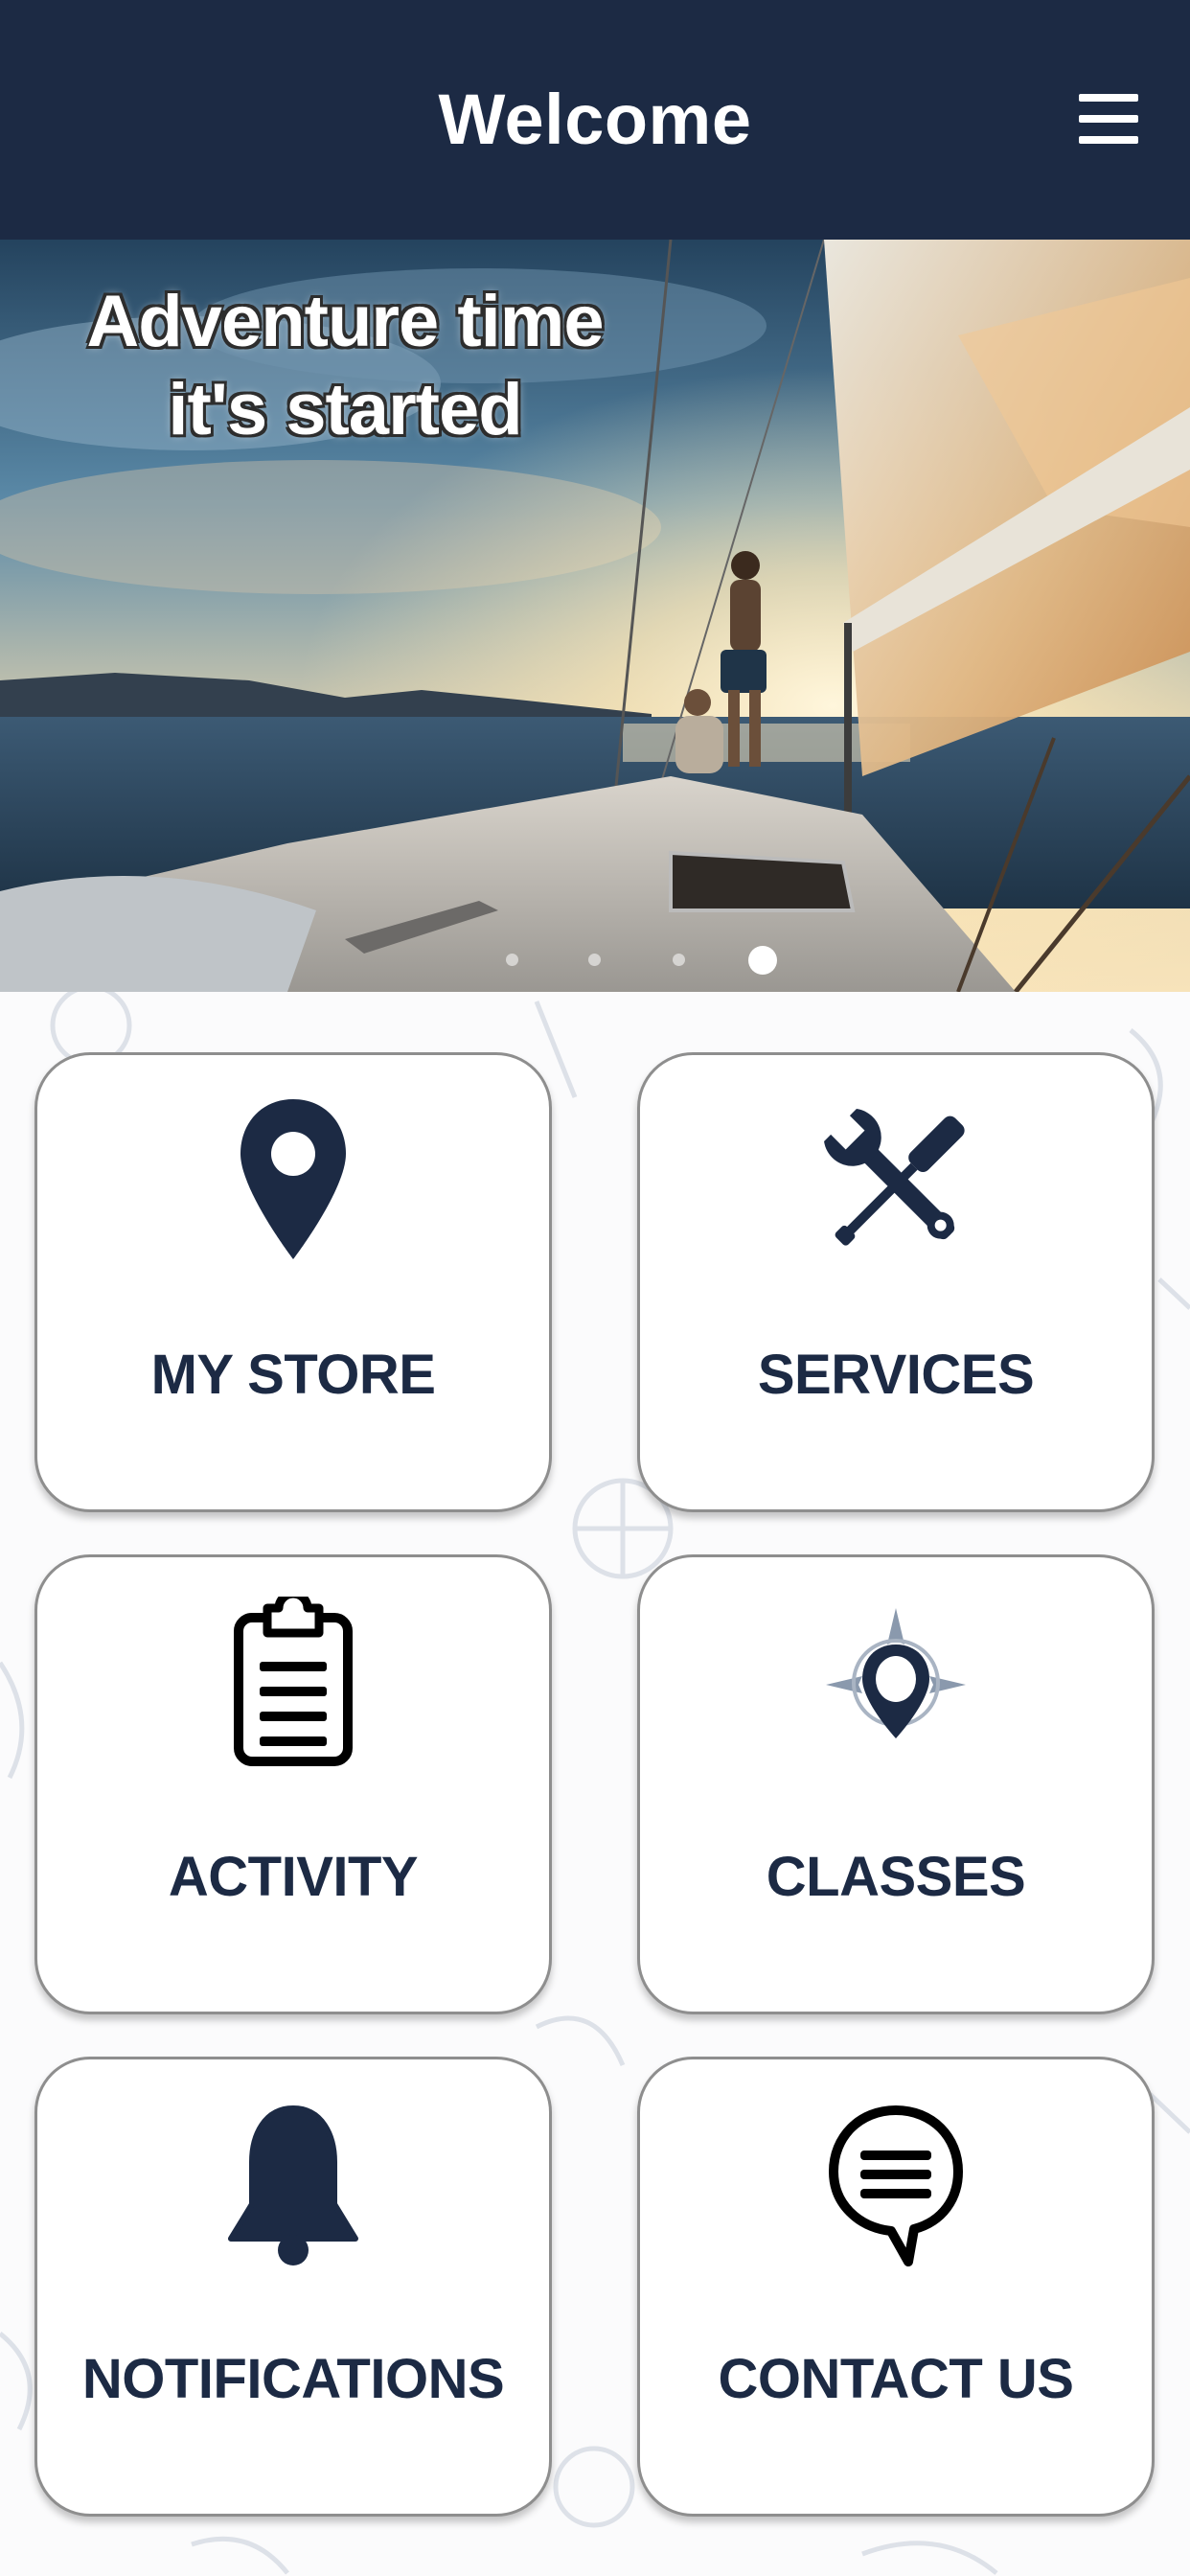  I want to click on app-header: Welcome, so click(595, 120).